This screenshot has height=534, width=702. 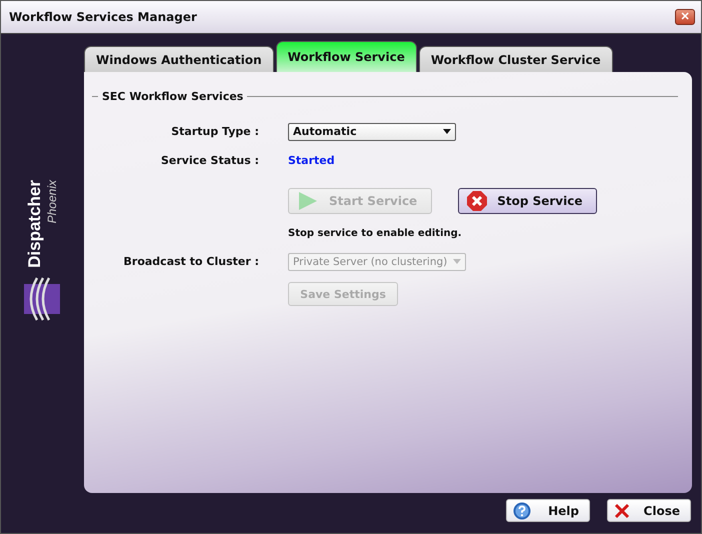 I want to click on brand-name: Dispatcher, so click(x=35, y=224).